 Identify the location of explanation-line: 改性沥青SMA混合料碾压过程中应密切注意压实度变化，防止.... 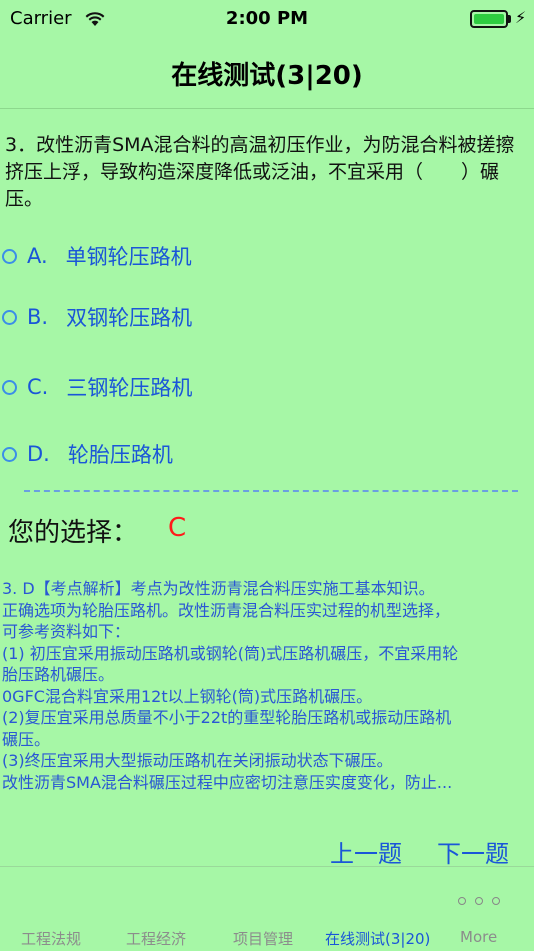
(227, 782).